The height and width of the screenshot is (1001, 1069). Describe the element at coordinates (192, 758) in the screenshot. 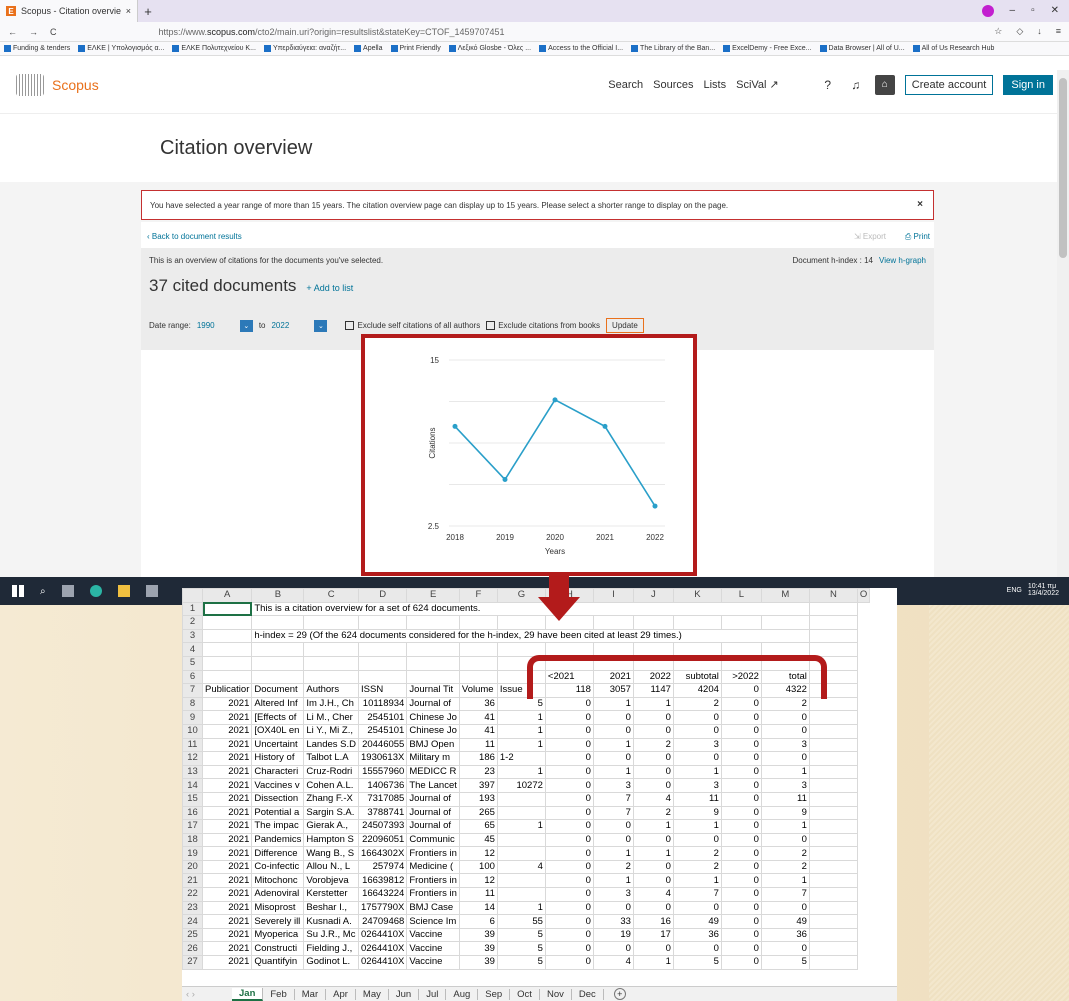

I see `row-header: 12` at that location.